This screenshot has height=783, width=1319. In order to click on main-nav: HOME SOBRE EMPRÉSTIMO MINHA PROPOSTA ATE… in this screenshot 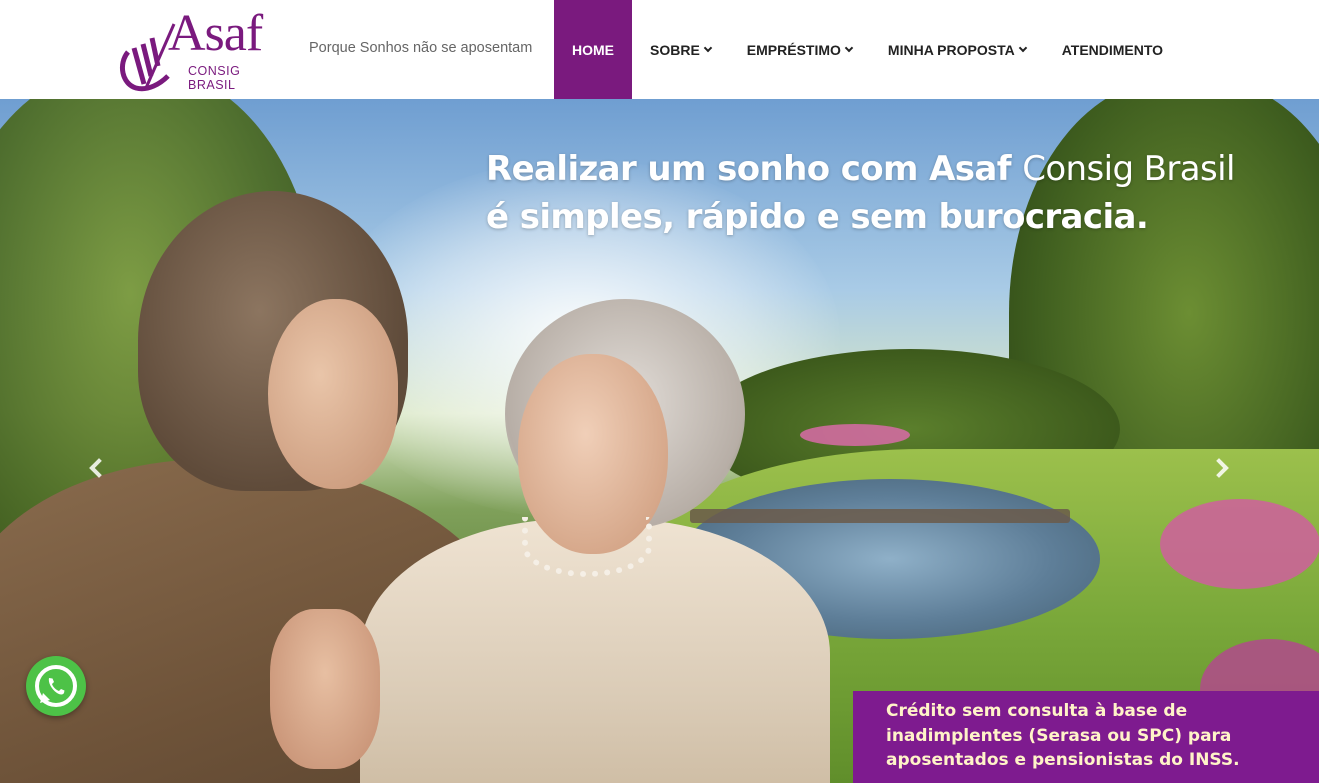, I will do `click(867, 49)`.